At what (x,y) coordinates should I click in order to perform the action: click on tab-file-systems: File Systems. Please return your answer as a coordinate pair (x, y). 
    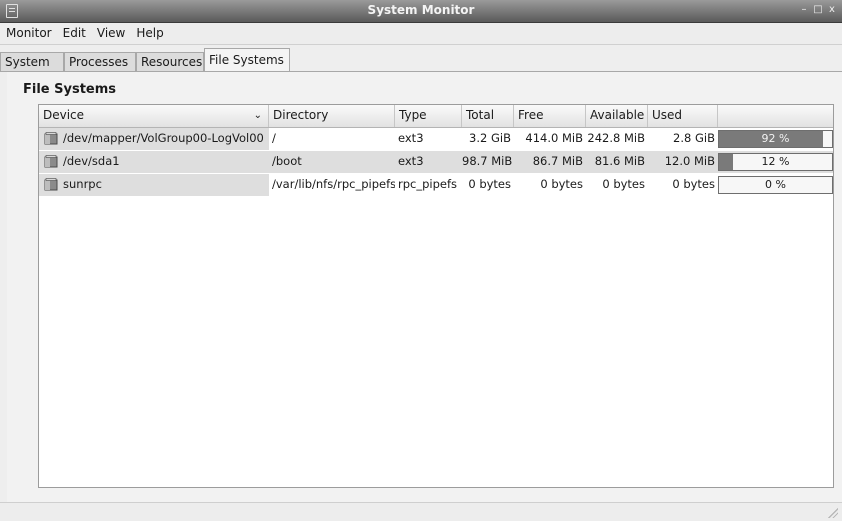
    Looking at the image, I should click on (247, 60).